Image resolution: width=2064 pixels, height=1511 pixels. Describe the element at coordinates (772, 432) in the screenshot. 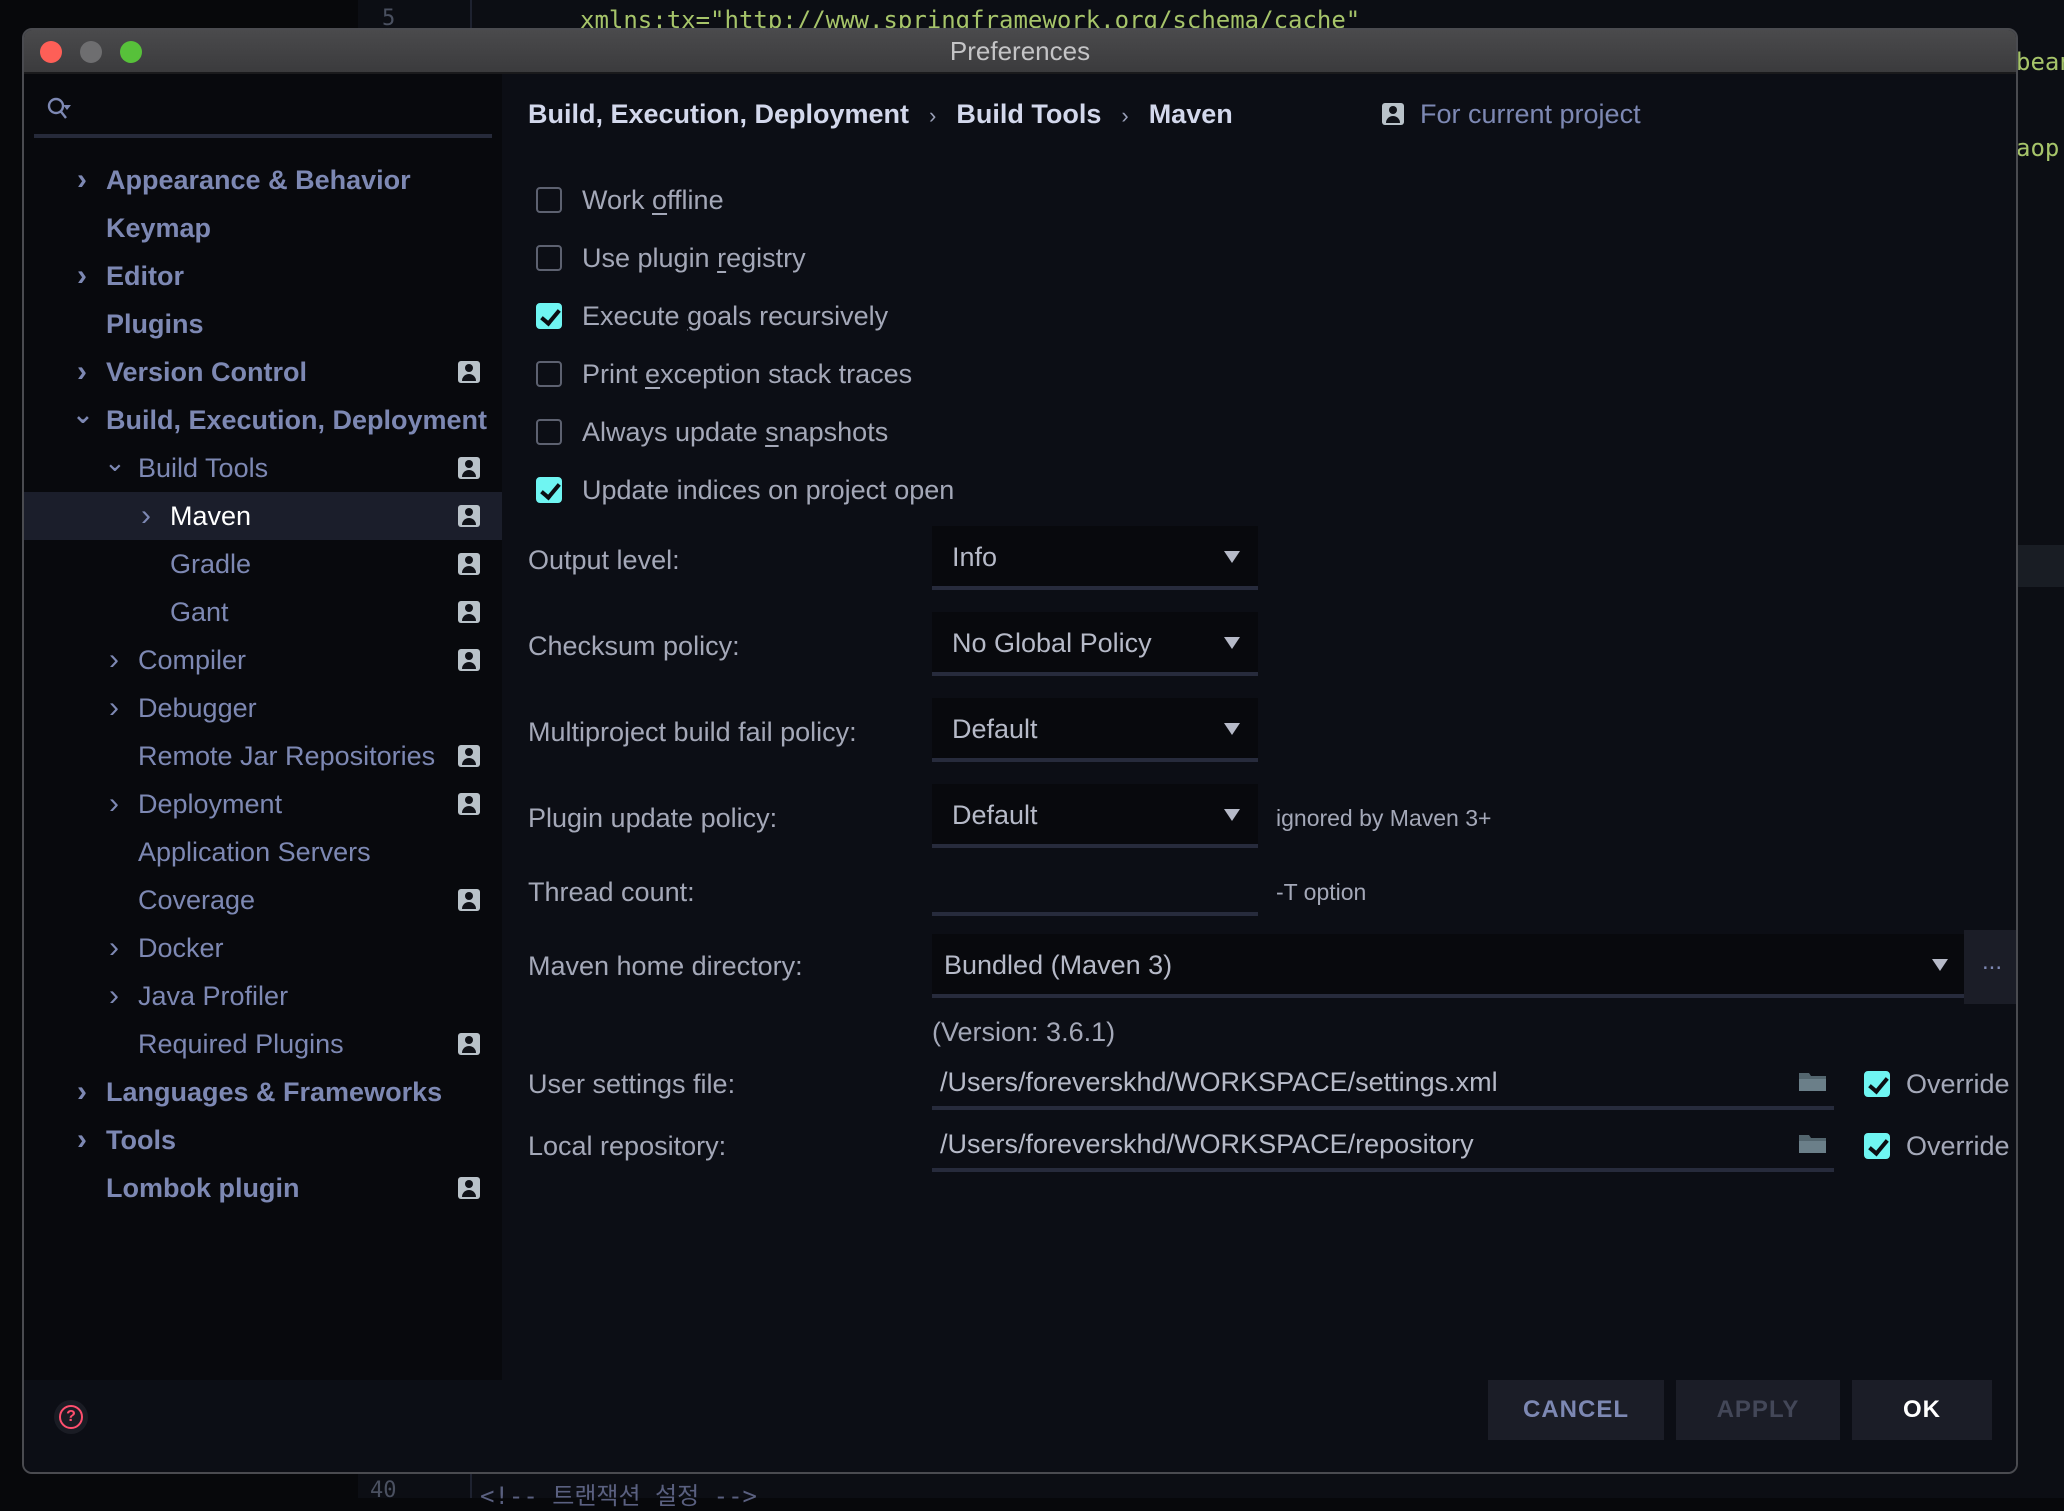

I see `mnemonic-letter: s` at that location.